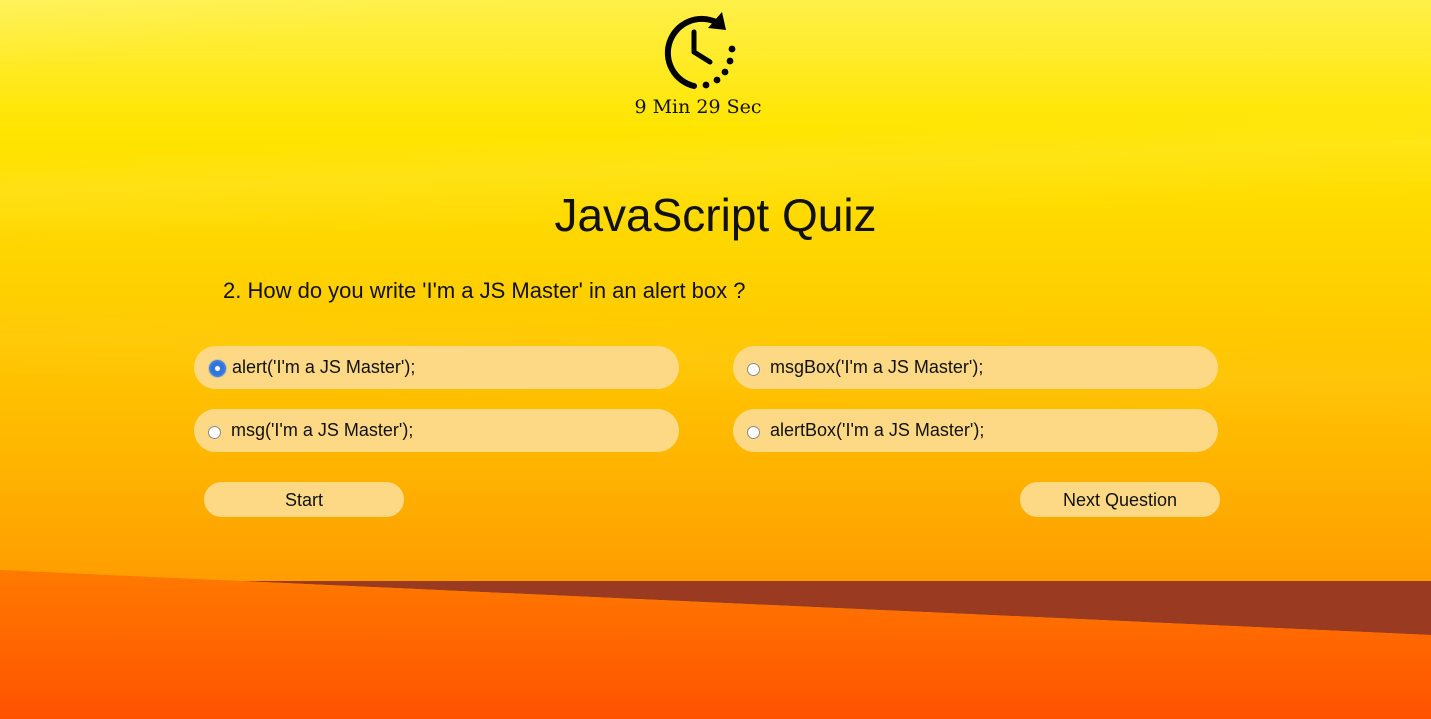 The height and width of the screenshot is (719, 1431). I want to click on answer-option-label: msg('I'm a JS Master');, so click(322, 430).